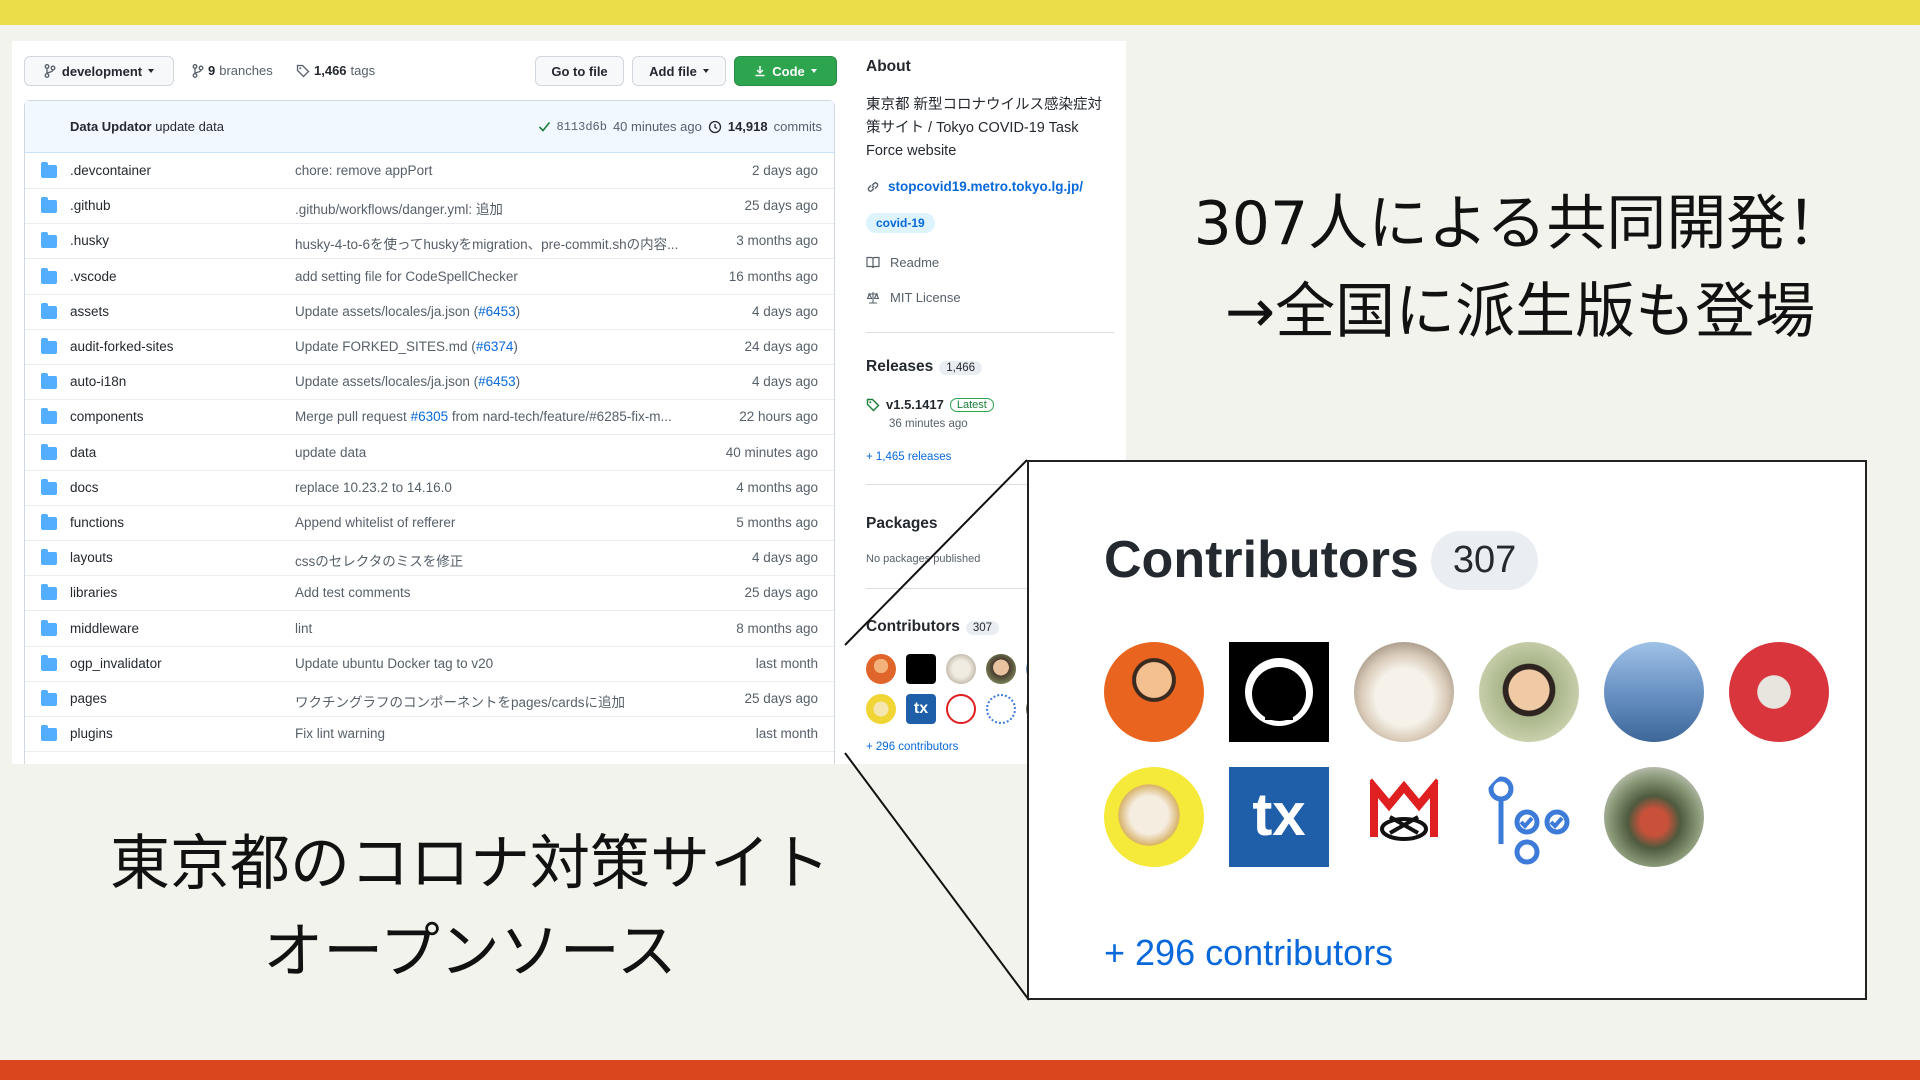 The width and height of the screenshot is (1920, 1080). I want to click on contributor-avatar-cat, so click(1404, 692).